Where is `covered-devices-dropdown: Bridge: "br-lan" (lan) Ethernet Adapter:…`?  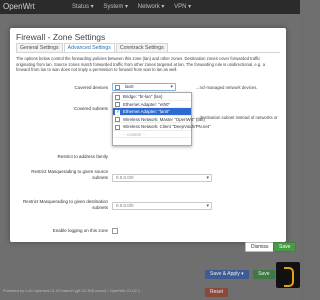
covered-devices-dropdown: Bridge: "br-lan" (lan) Ethernet Adapter:… is located at coordinates (161, 119).